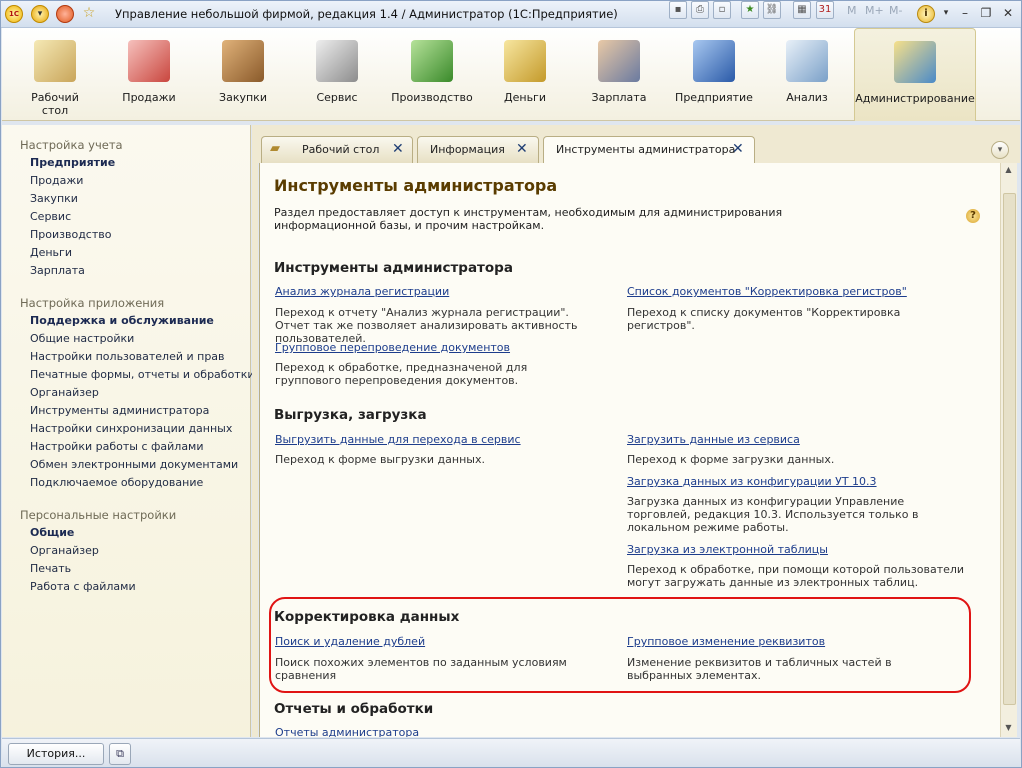  What do you see at coordinates (50, 568) in the screenshot?
I see `nav-item-print: Печать` at bounding box center [50, 568].